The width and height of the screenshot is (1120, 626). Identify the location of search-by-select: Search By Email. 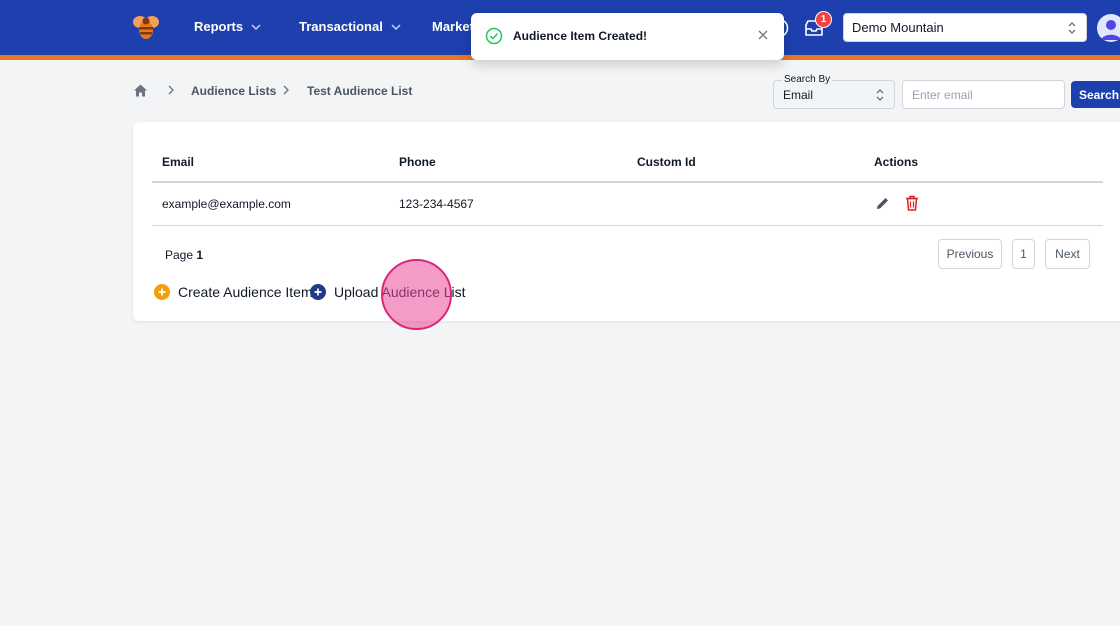
(834, 91).